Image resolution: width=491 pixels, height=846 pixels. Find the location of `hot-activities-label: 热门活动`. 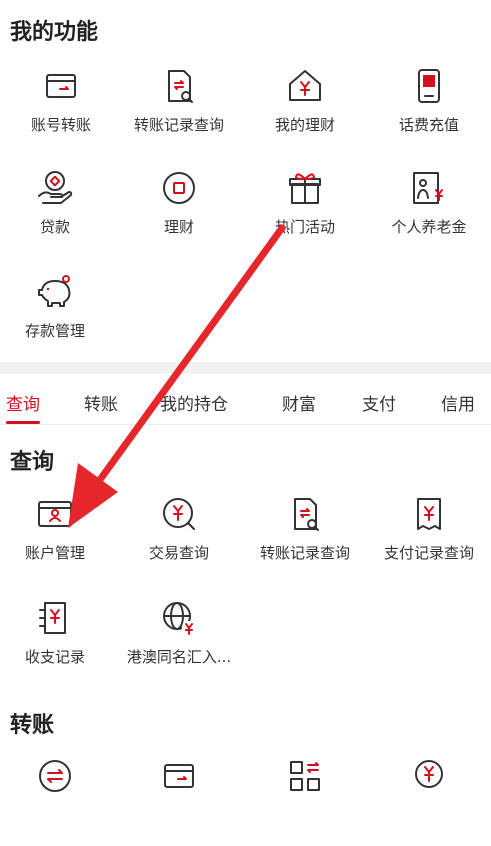

hot-activities-label: 热门活动 is located at coordinates (304, 227).